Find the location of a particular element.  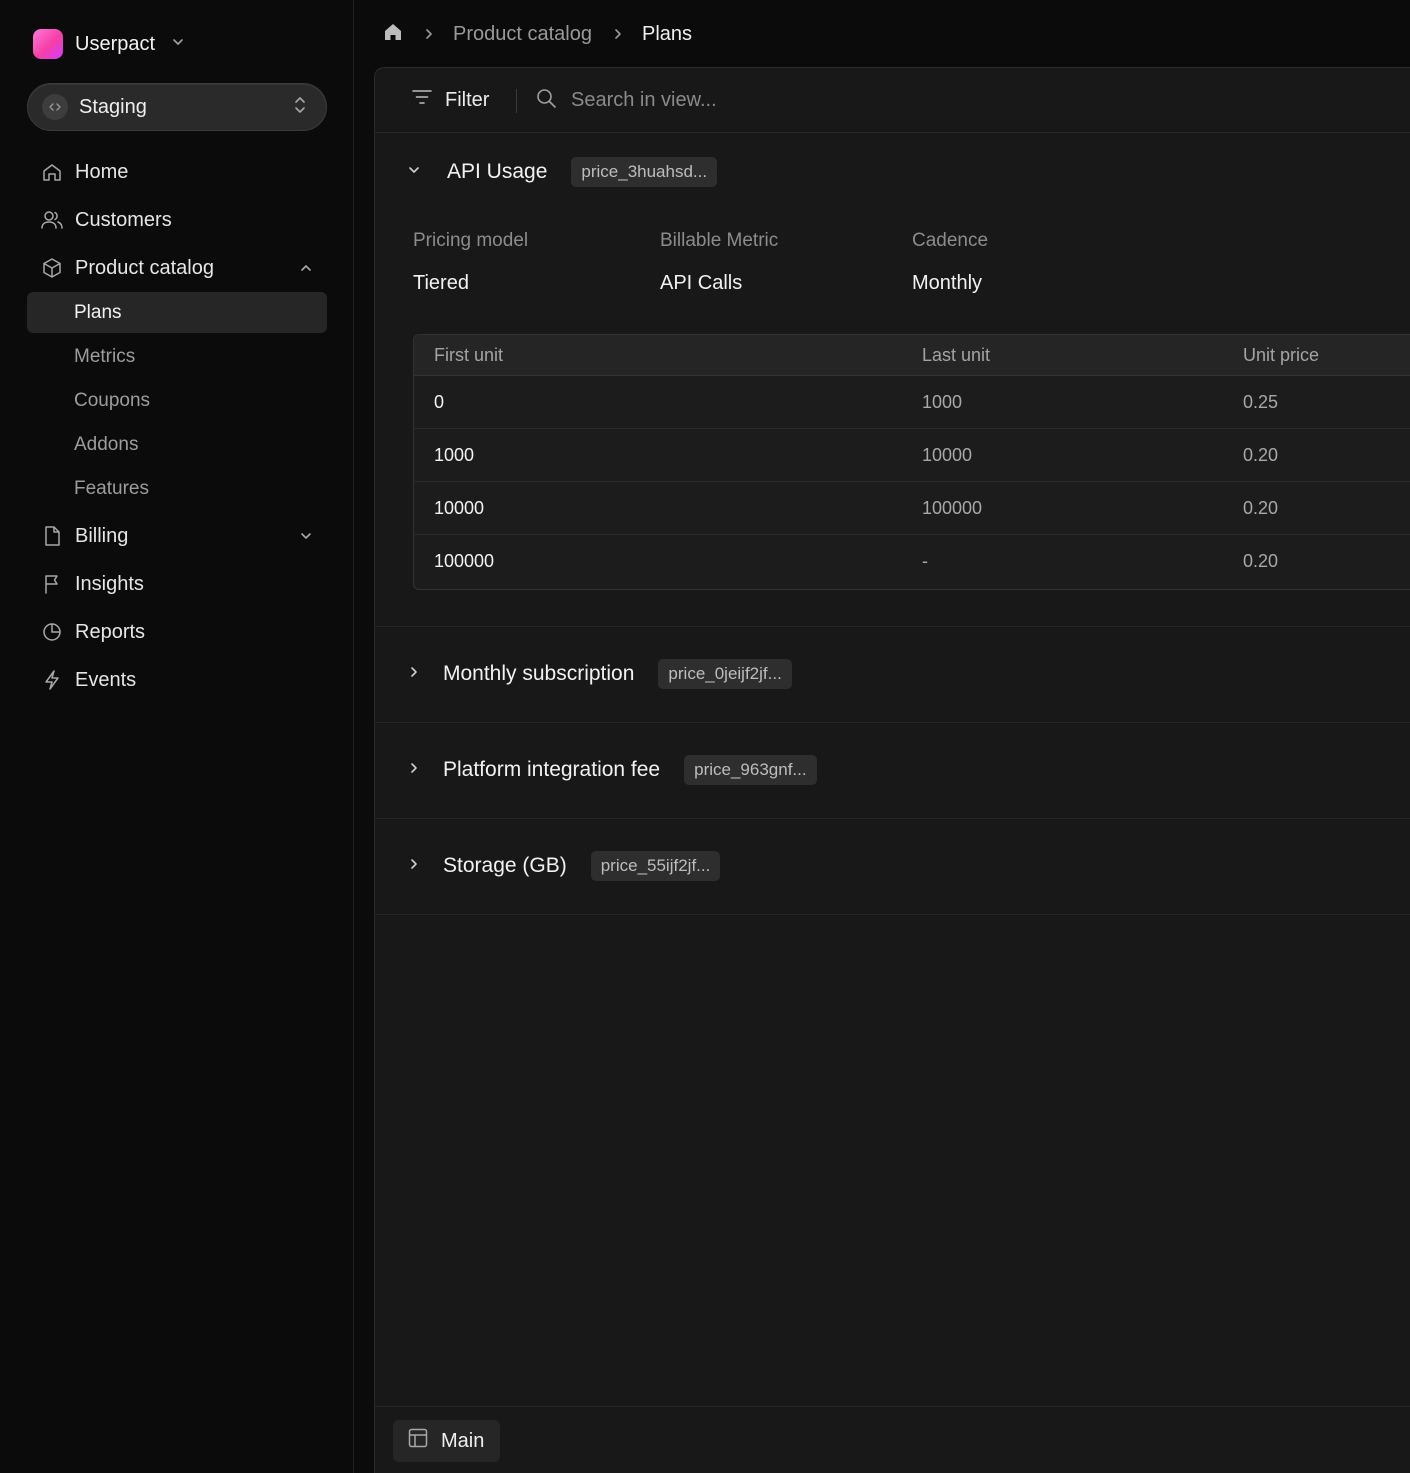

sidebar-item-label: Billing is located at coordinates (102, 535).